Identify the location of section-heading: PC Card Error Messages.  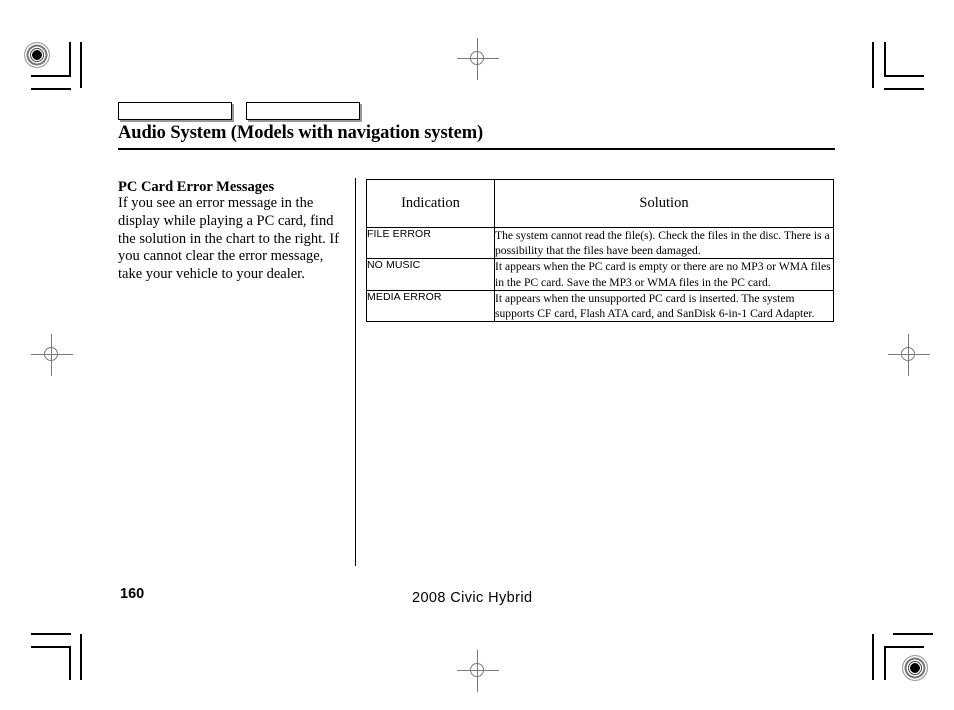
(196, 187).